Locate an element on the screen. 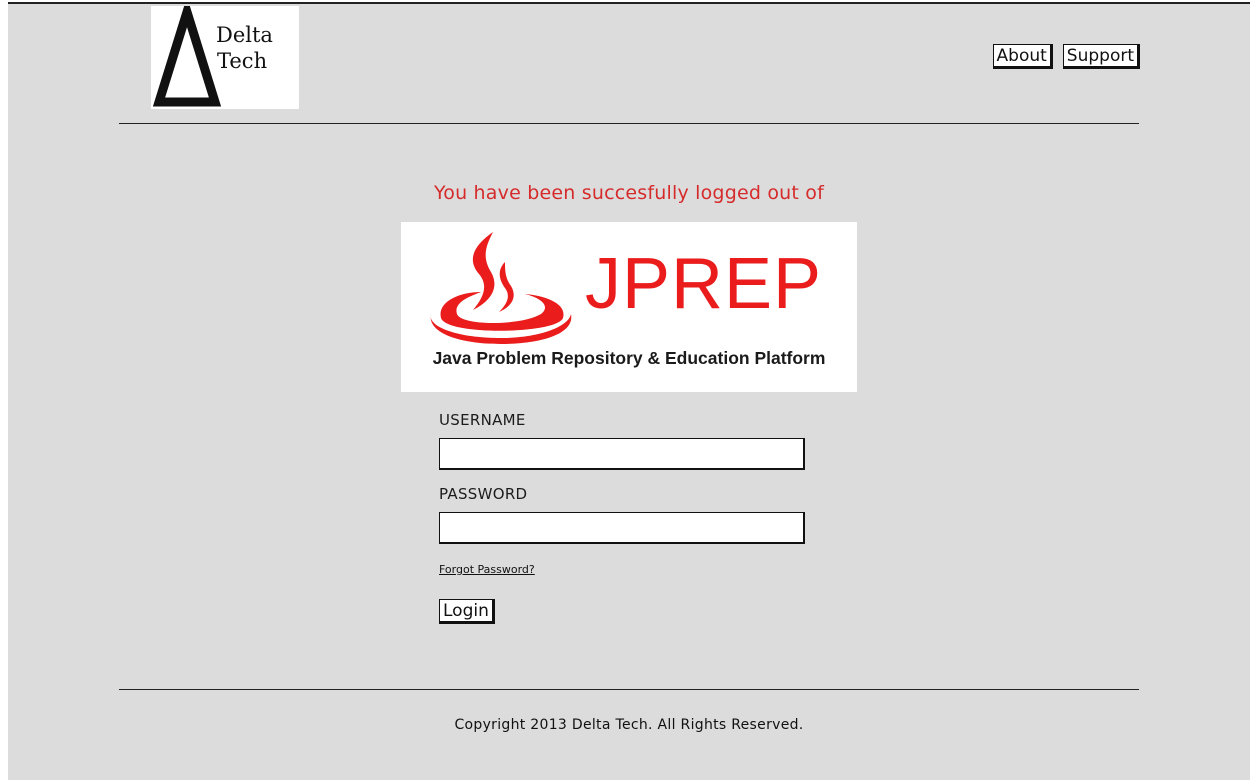  header-divider is located at coordinates (629, 123).